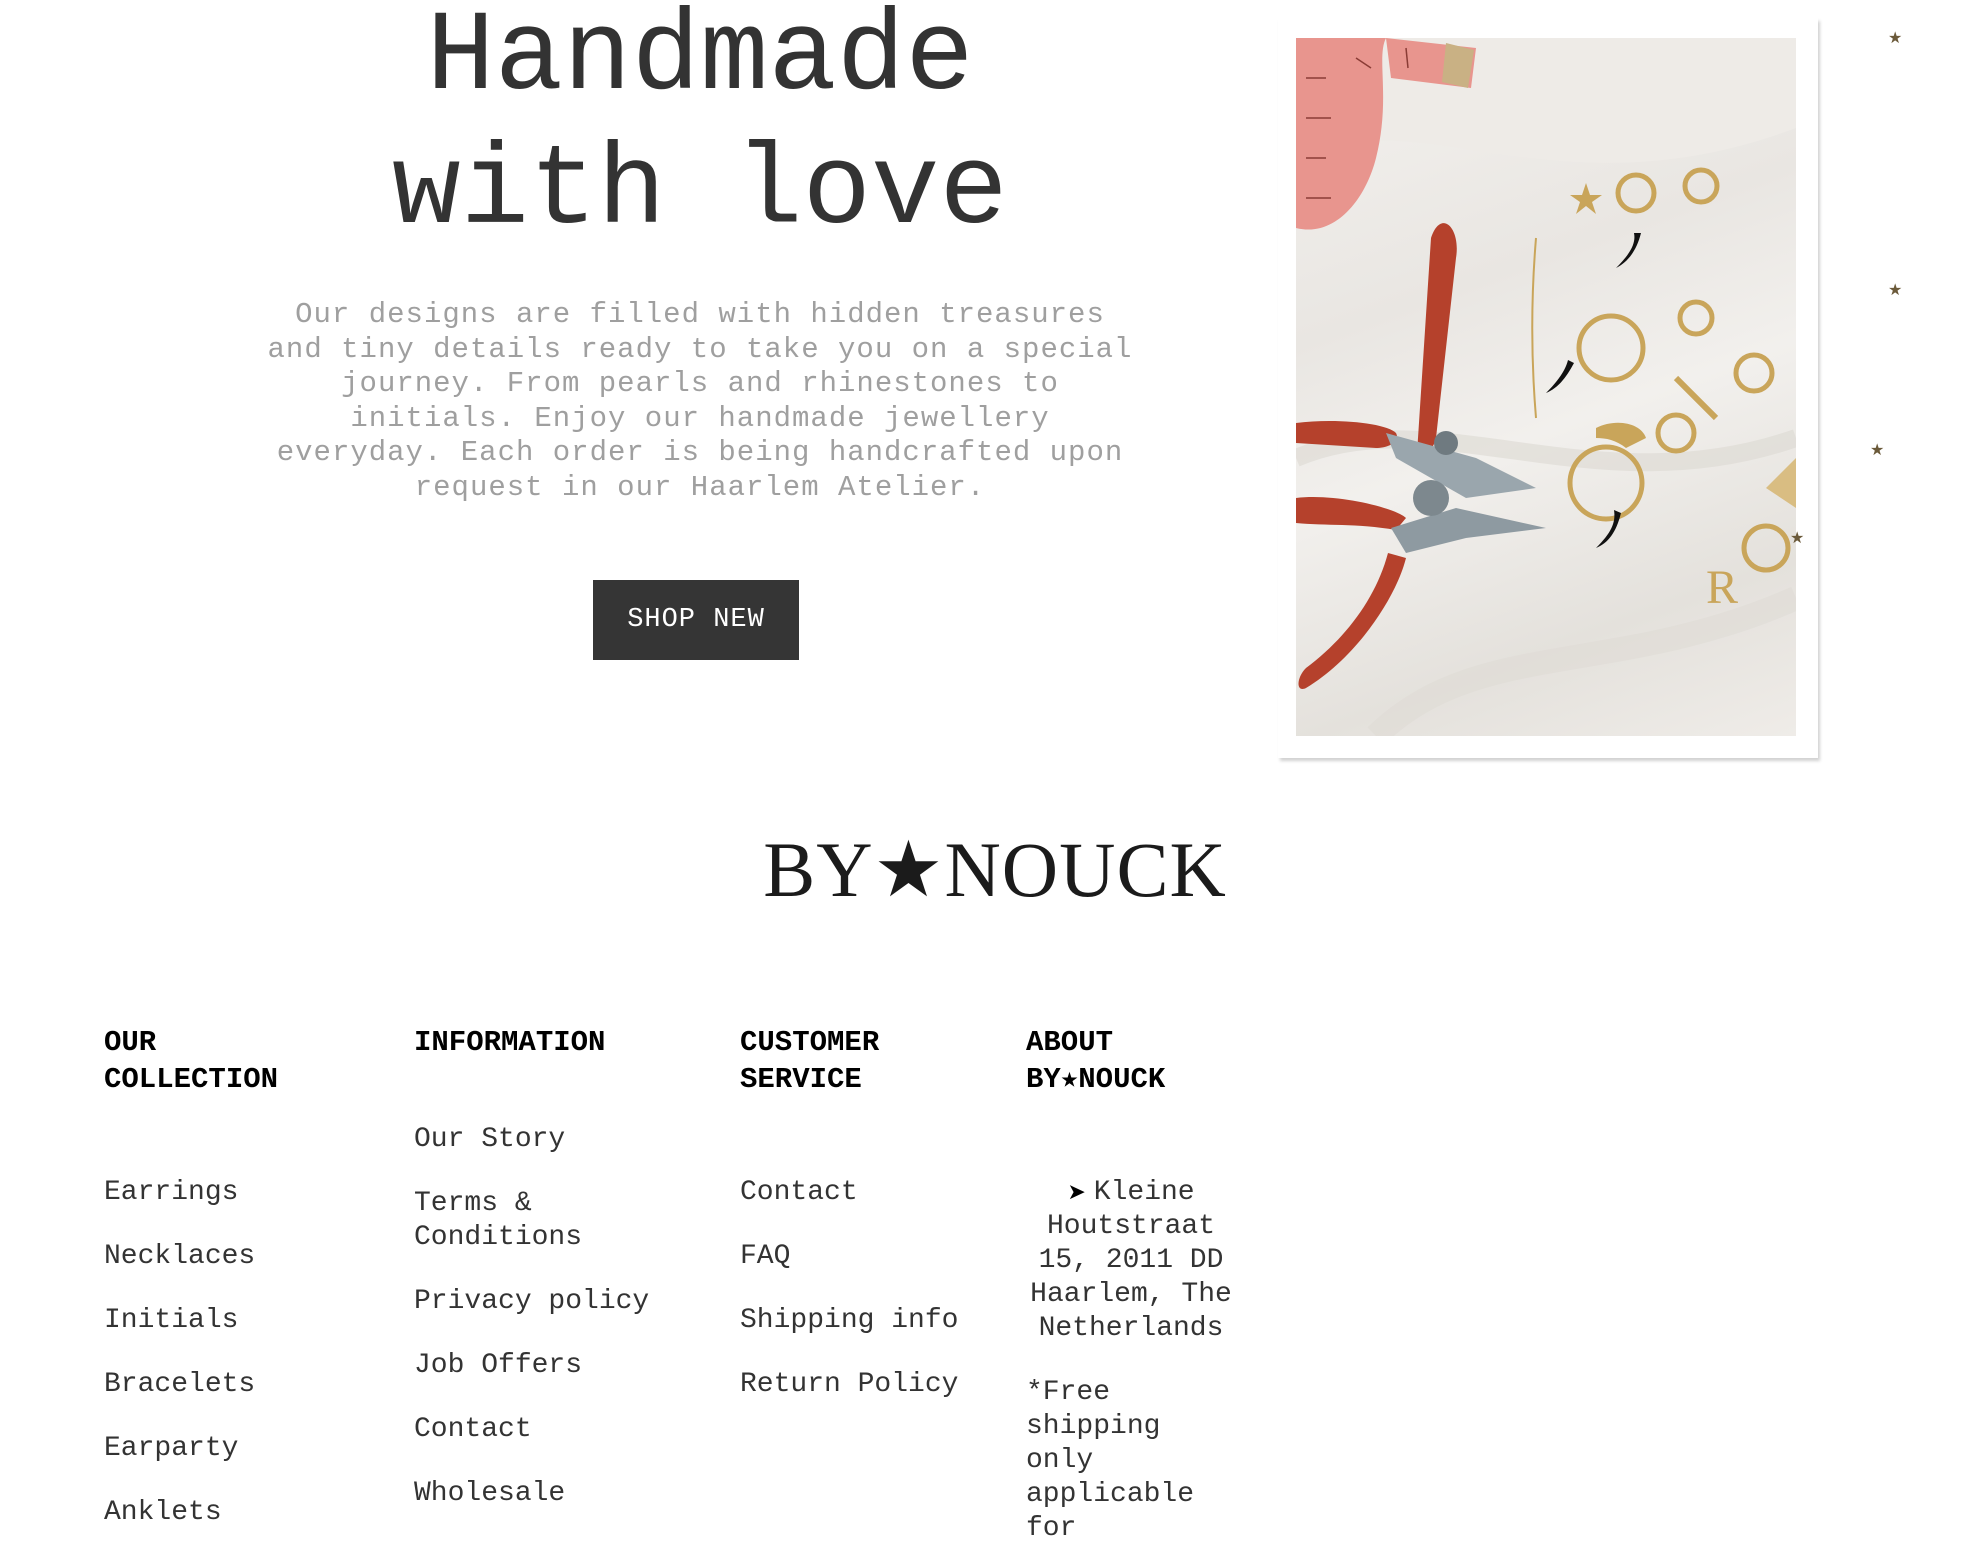 The image size is (1962, 1560). I want to click on footer-collection-heading: OUR COLLECTION, so click(234, 1061).